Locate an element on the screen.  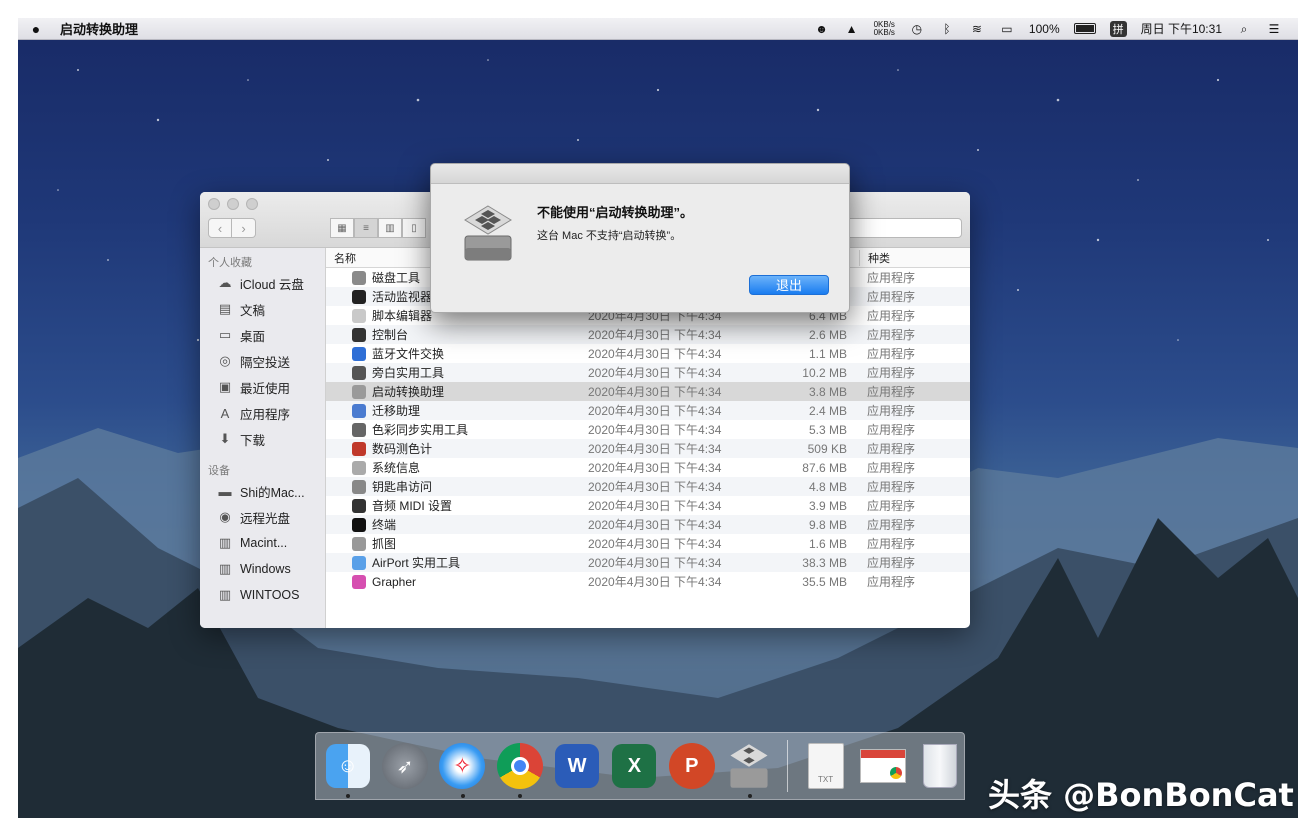
excel-icon: X is located at coordinates (634, 766).